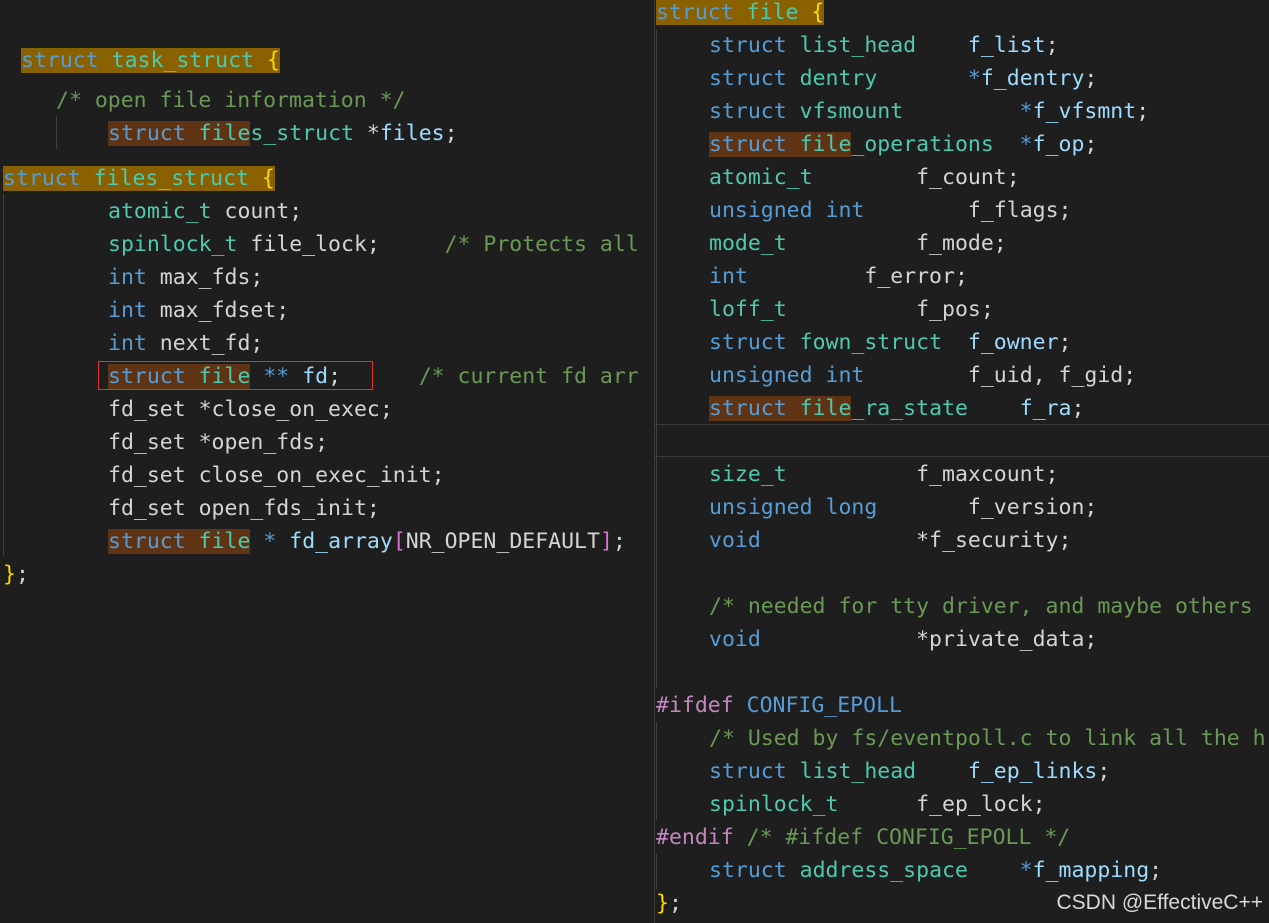 The image size is (1269, 923). Describe the element at coordinates (909, 408) in the screenshot. I see `code-token: _ra_state` at that location.